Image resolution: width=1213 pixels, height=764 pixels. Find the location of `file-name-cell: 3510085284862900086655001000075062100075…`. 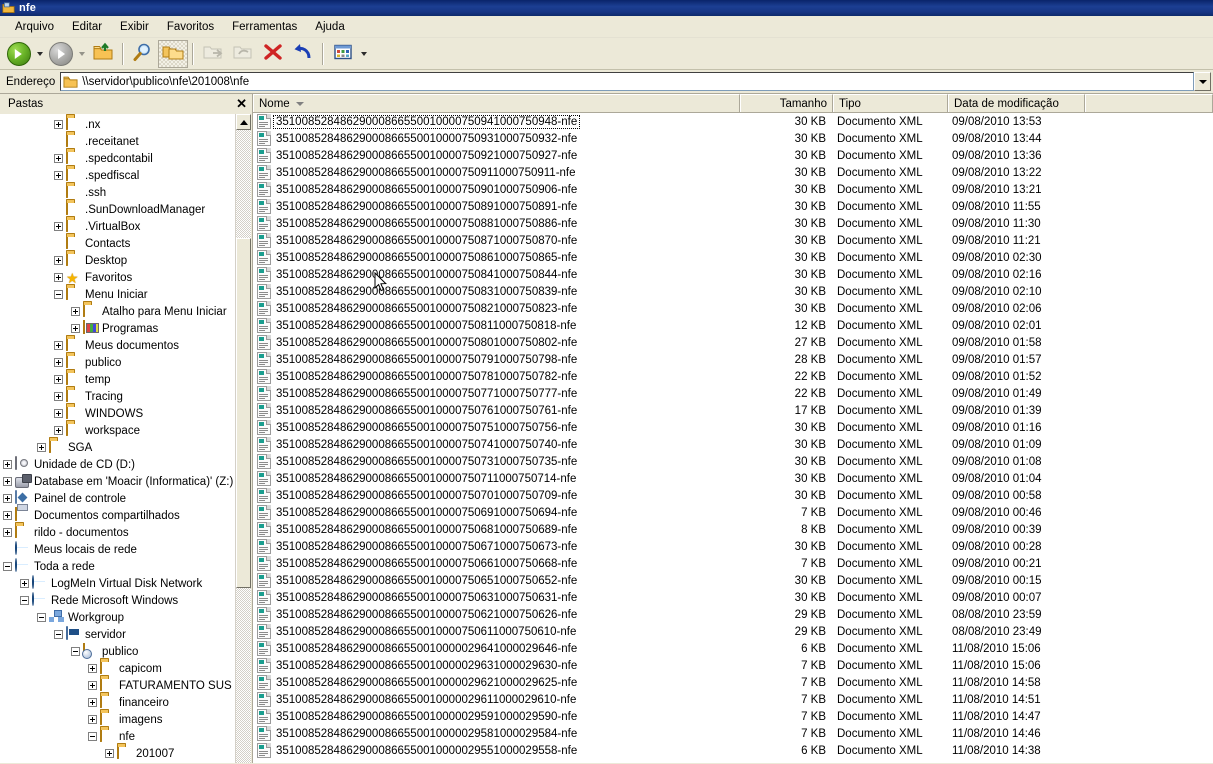

file-name-cell: 3510085284862900086655001000075062100075… is located at coordinates (496, 614).